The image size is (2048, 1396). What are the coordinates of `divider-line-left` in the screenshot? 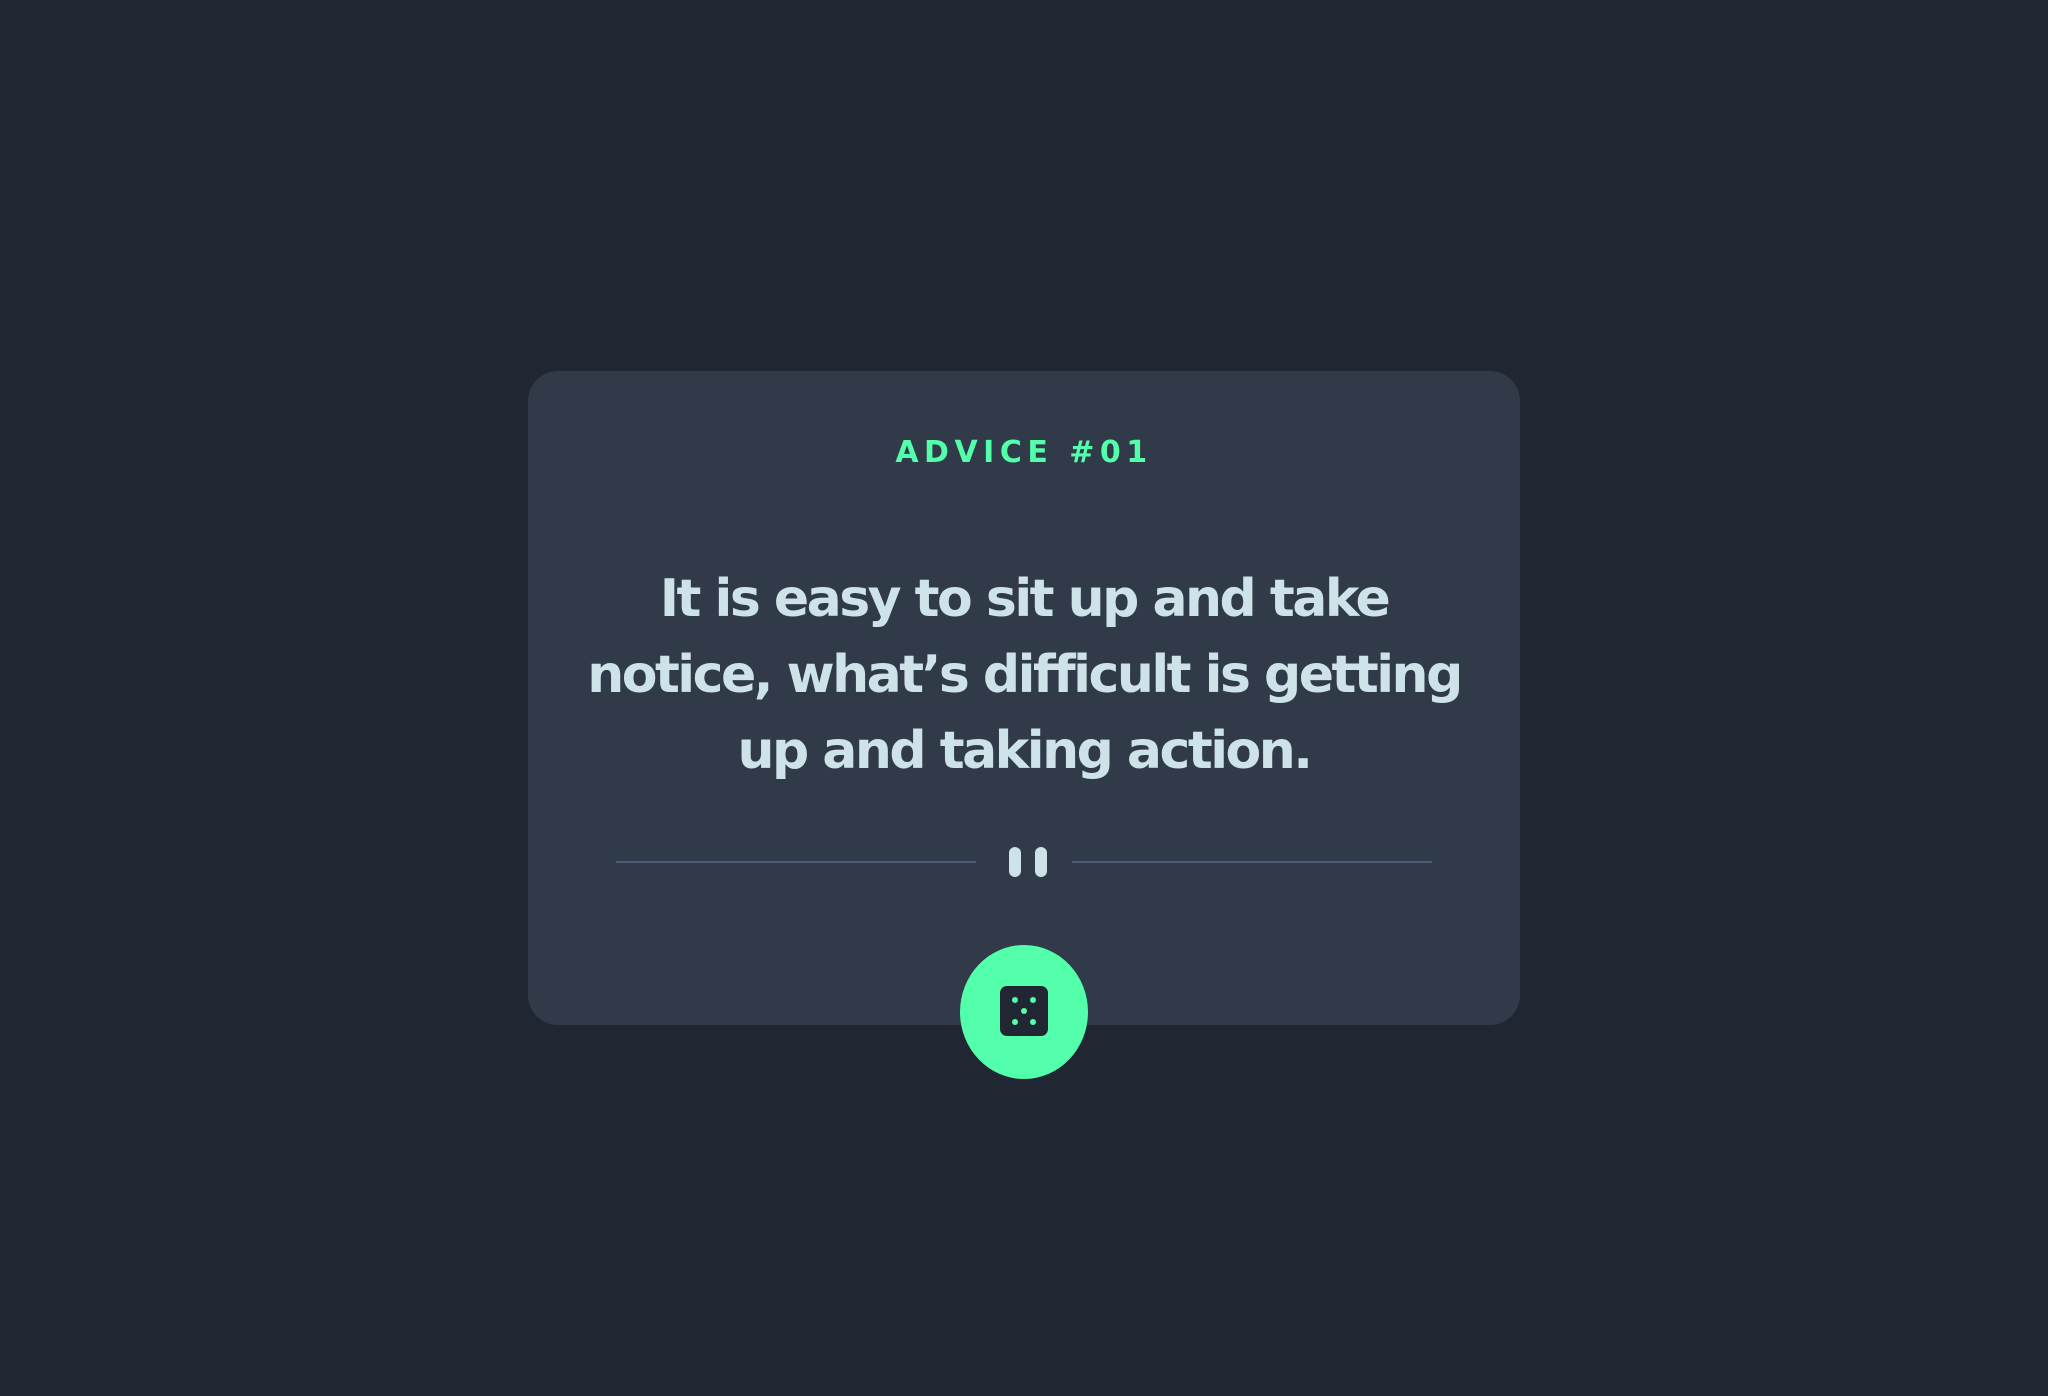 It's located at (796, 862).